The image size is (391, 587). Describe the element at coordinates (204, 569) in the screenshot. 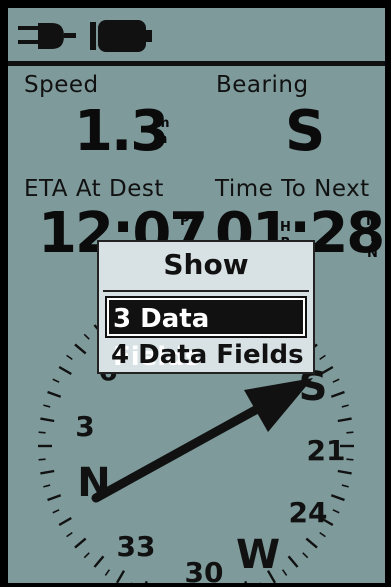

I see `compass-label: 30` at that location.